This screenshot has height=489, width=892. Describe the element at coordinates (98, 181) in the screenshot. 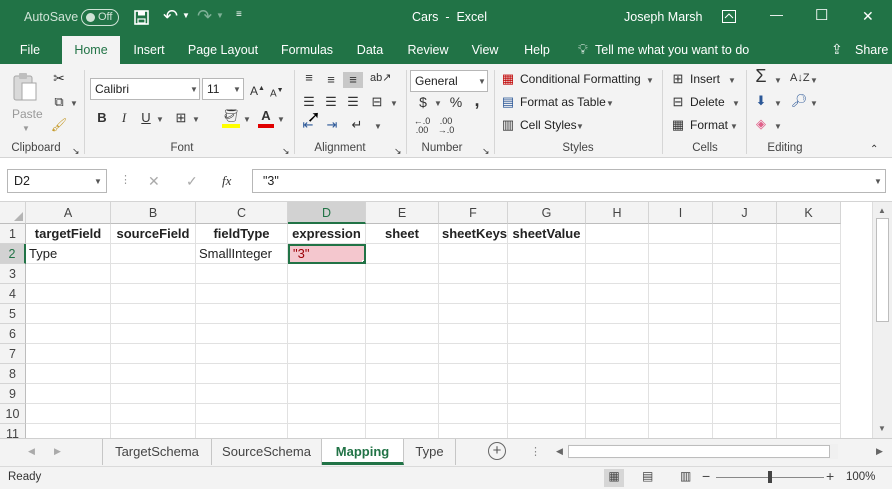

I see `name-box-dropdown-icon: ▼` at that location.